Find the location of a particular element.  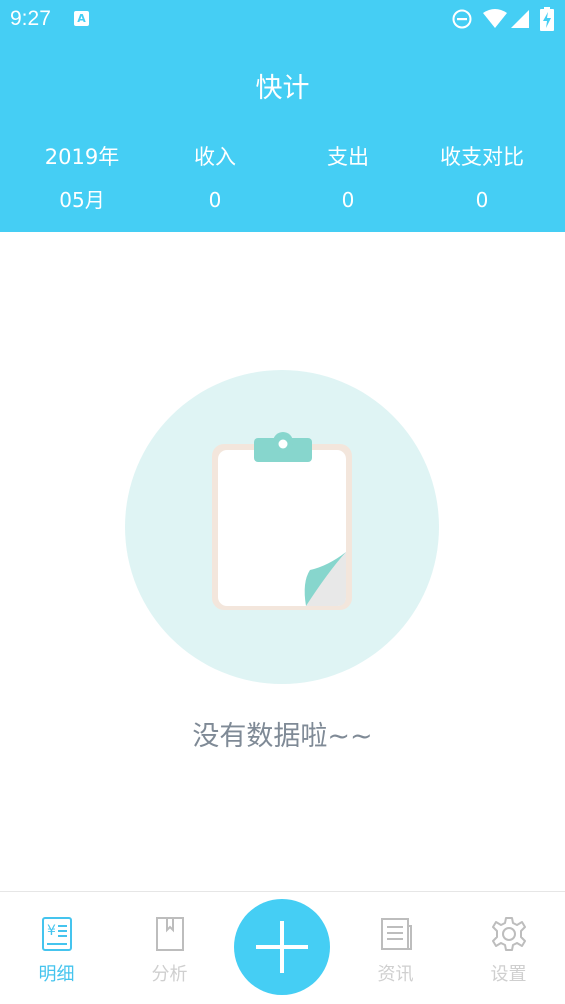

clipboard-icon is located at coordinates (282, 521).